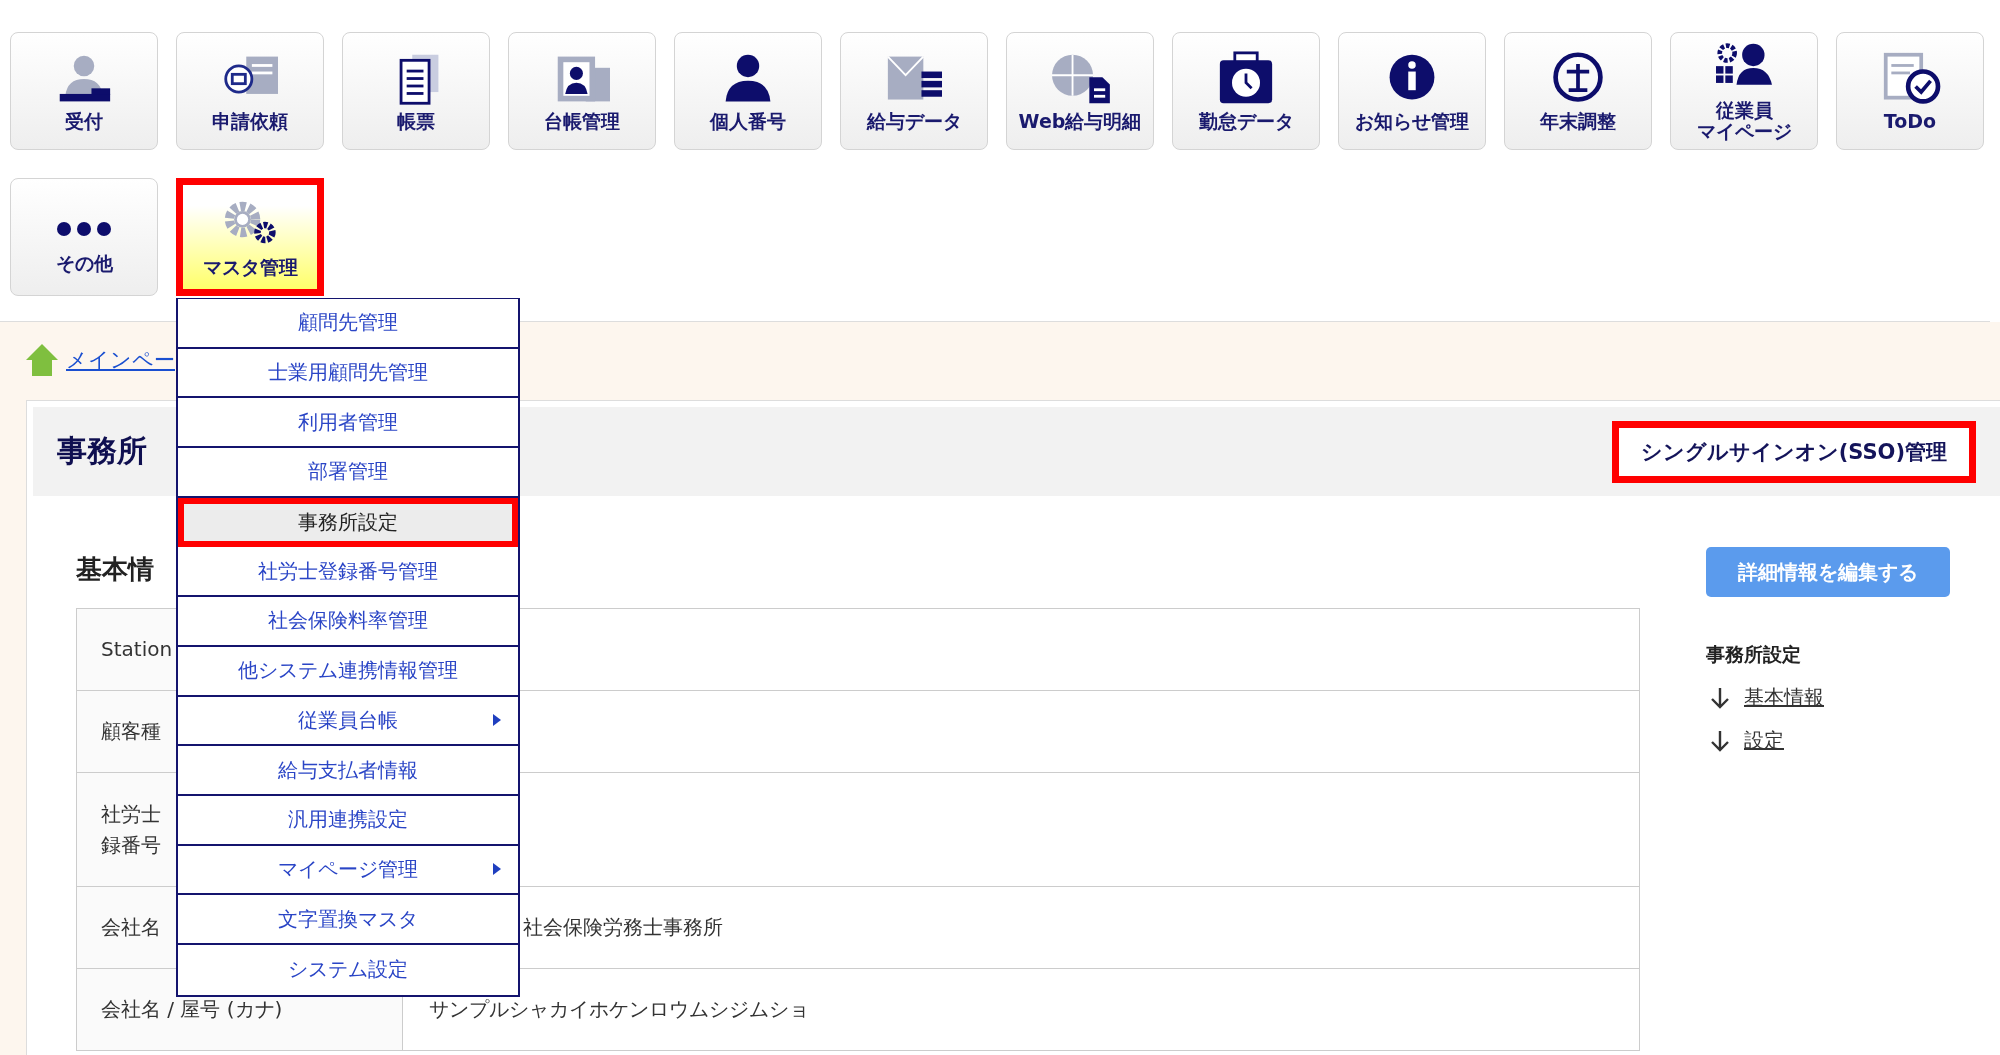 Image resolution: width=2000 pixels, height=1055 pixels. Describe the element at coordinates (348, 820) in the screenshot. I see `menu-item: 汎用連携設定` at that location.